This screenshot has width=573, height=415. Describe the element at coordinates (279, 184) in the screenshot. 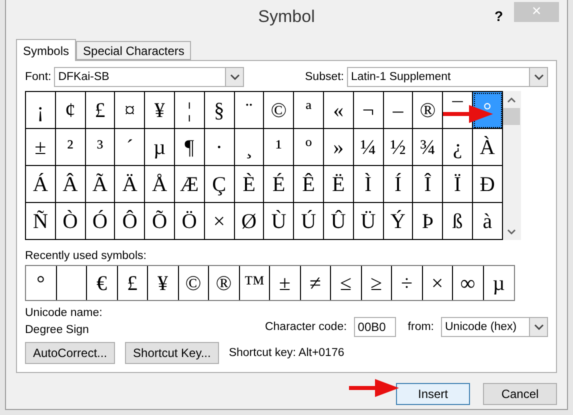

I see `symbol-cell: É` at that location.